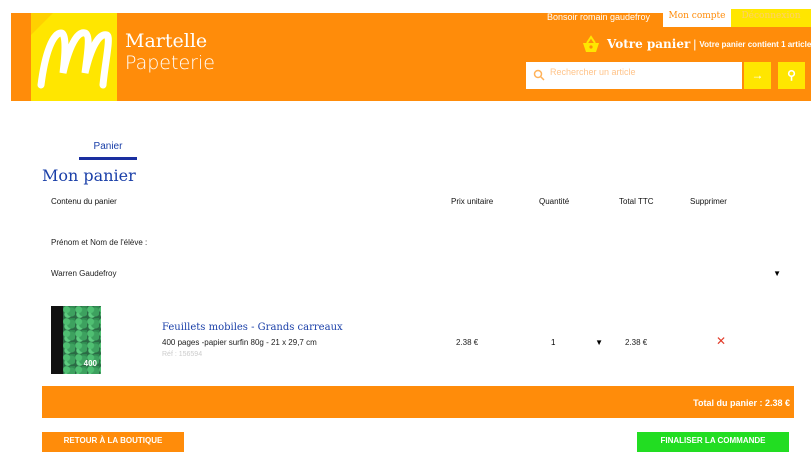  Describe the element at coordinates (640, 72) in the screenshot. I see `search-input` at that location.